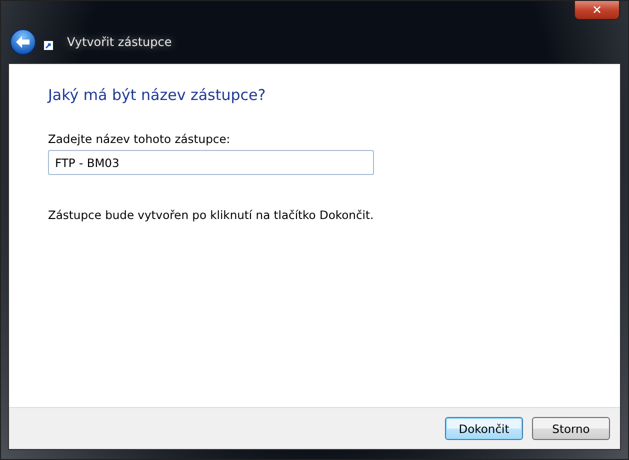  I want to click on cancel-button: Storno, so click(571, 428).